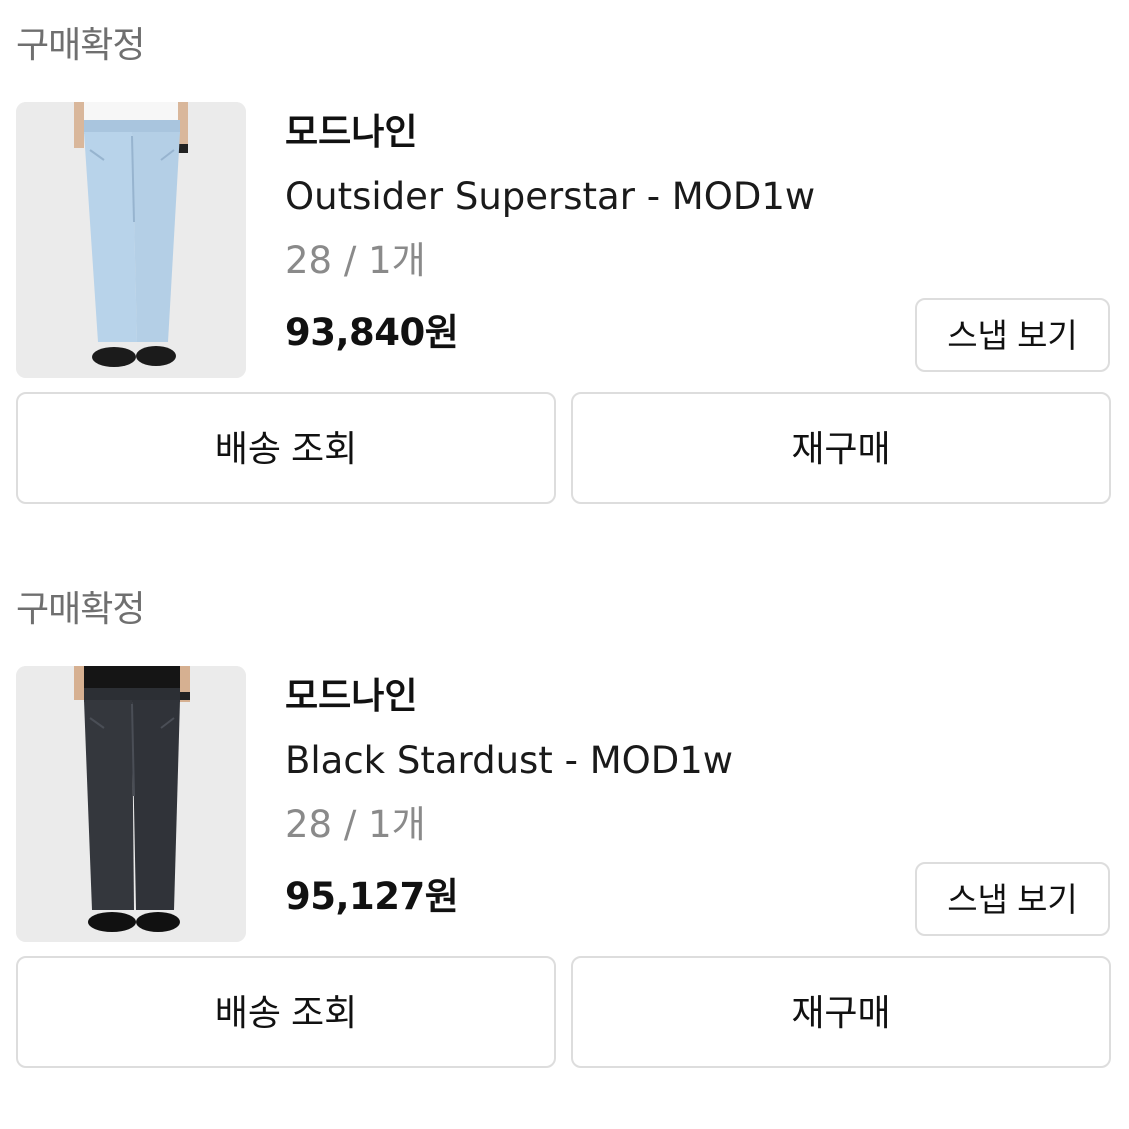  I want to click on product-name: Outsider Superstar - MOD1w, so click(550, 197).